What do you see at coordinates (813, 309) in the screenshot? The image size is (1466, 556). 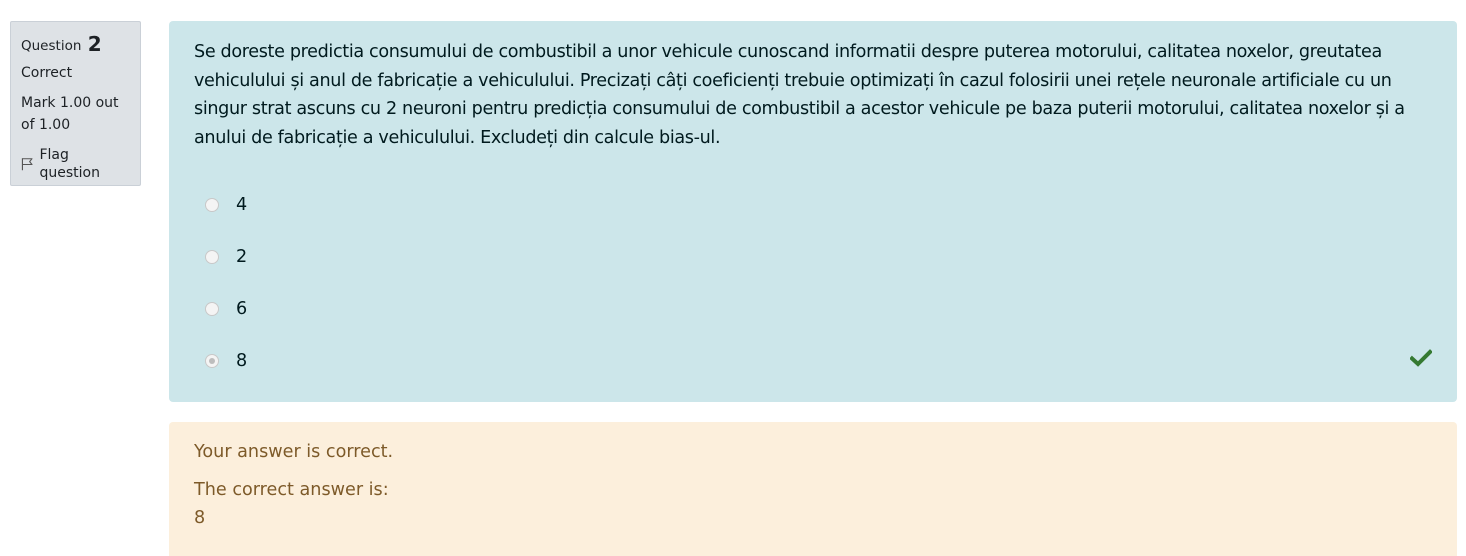 I see `answer-option: 6` at bounding box center [813, 309].